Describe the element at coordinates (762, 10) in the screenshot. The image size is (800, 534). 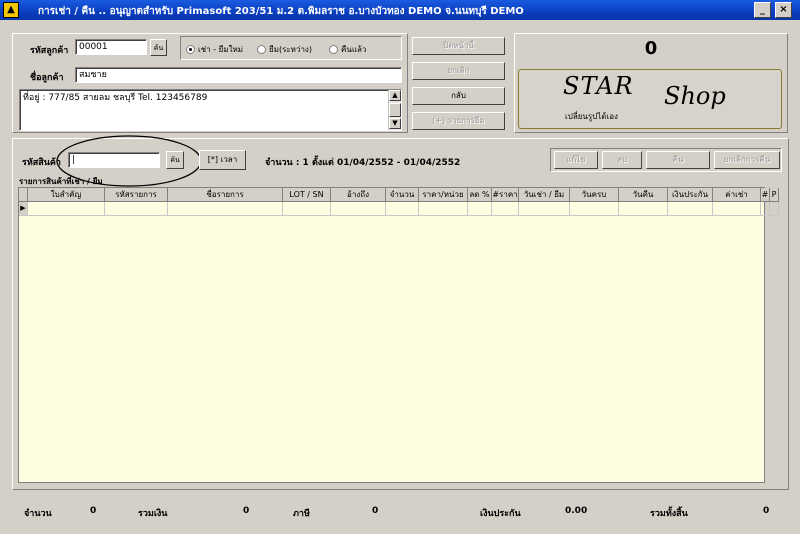
I see `minimize-button: _` at that location.